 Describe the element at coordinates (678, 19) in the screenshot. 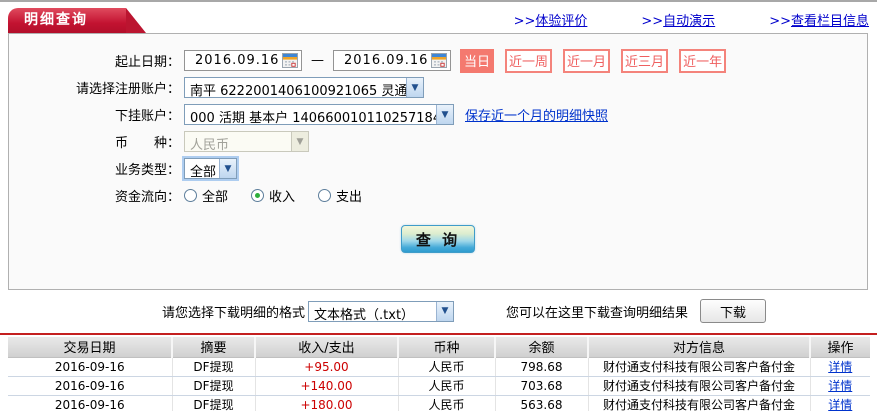

I see `top-link: >>自动演示` at that location.